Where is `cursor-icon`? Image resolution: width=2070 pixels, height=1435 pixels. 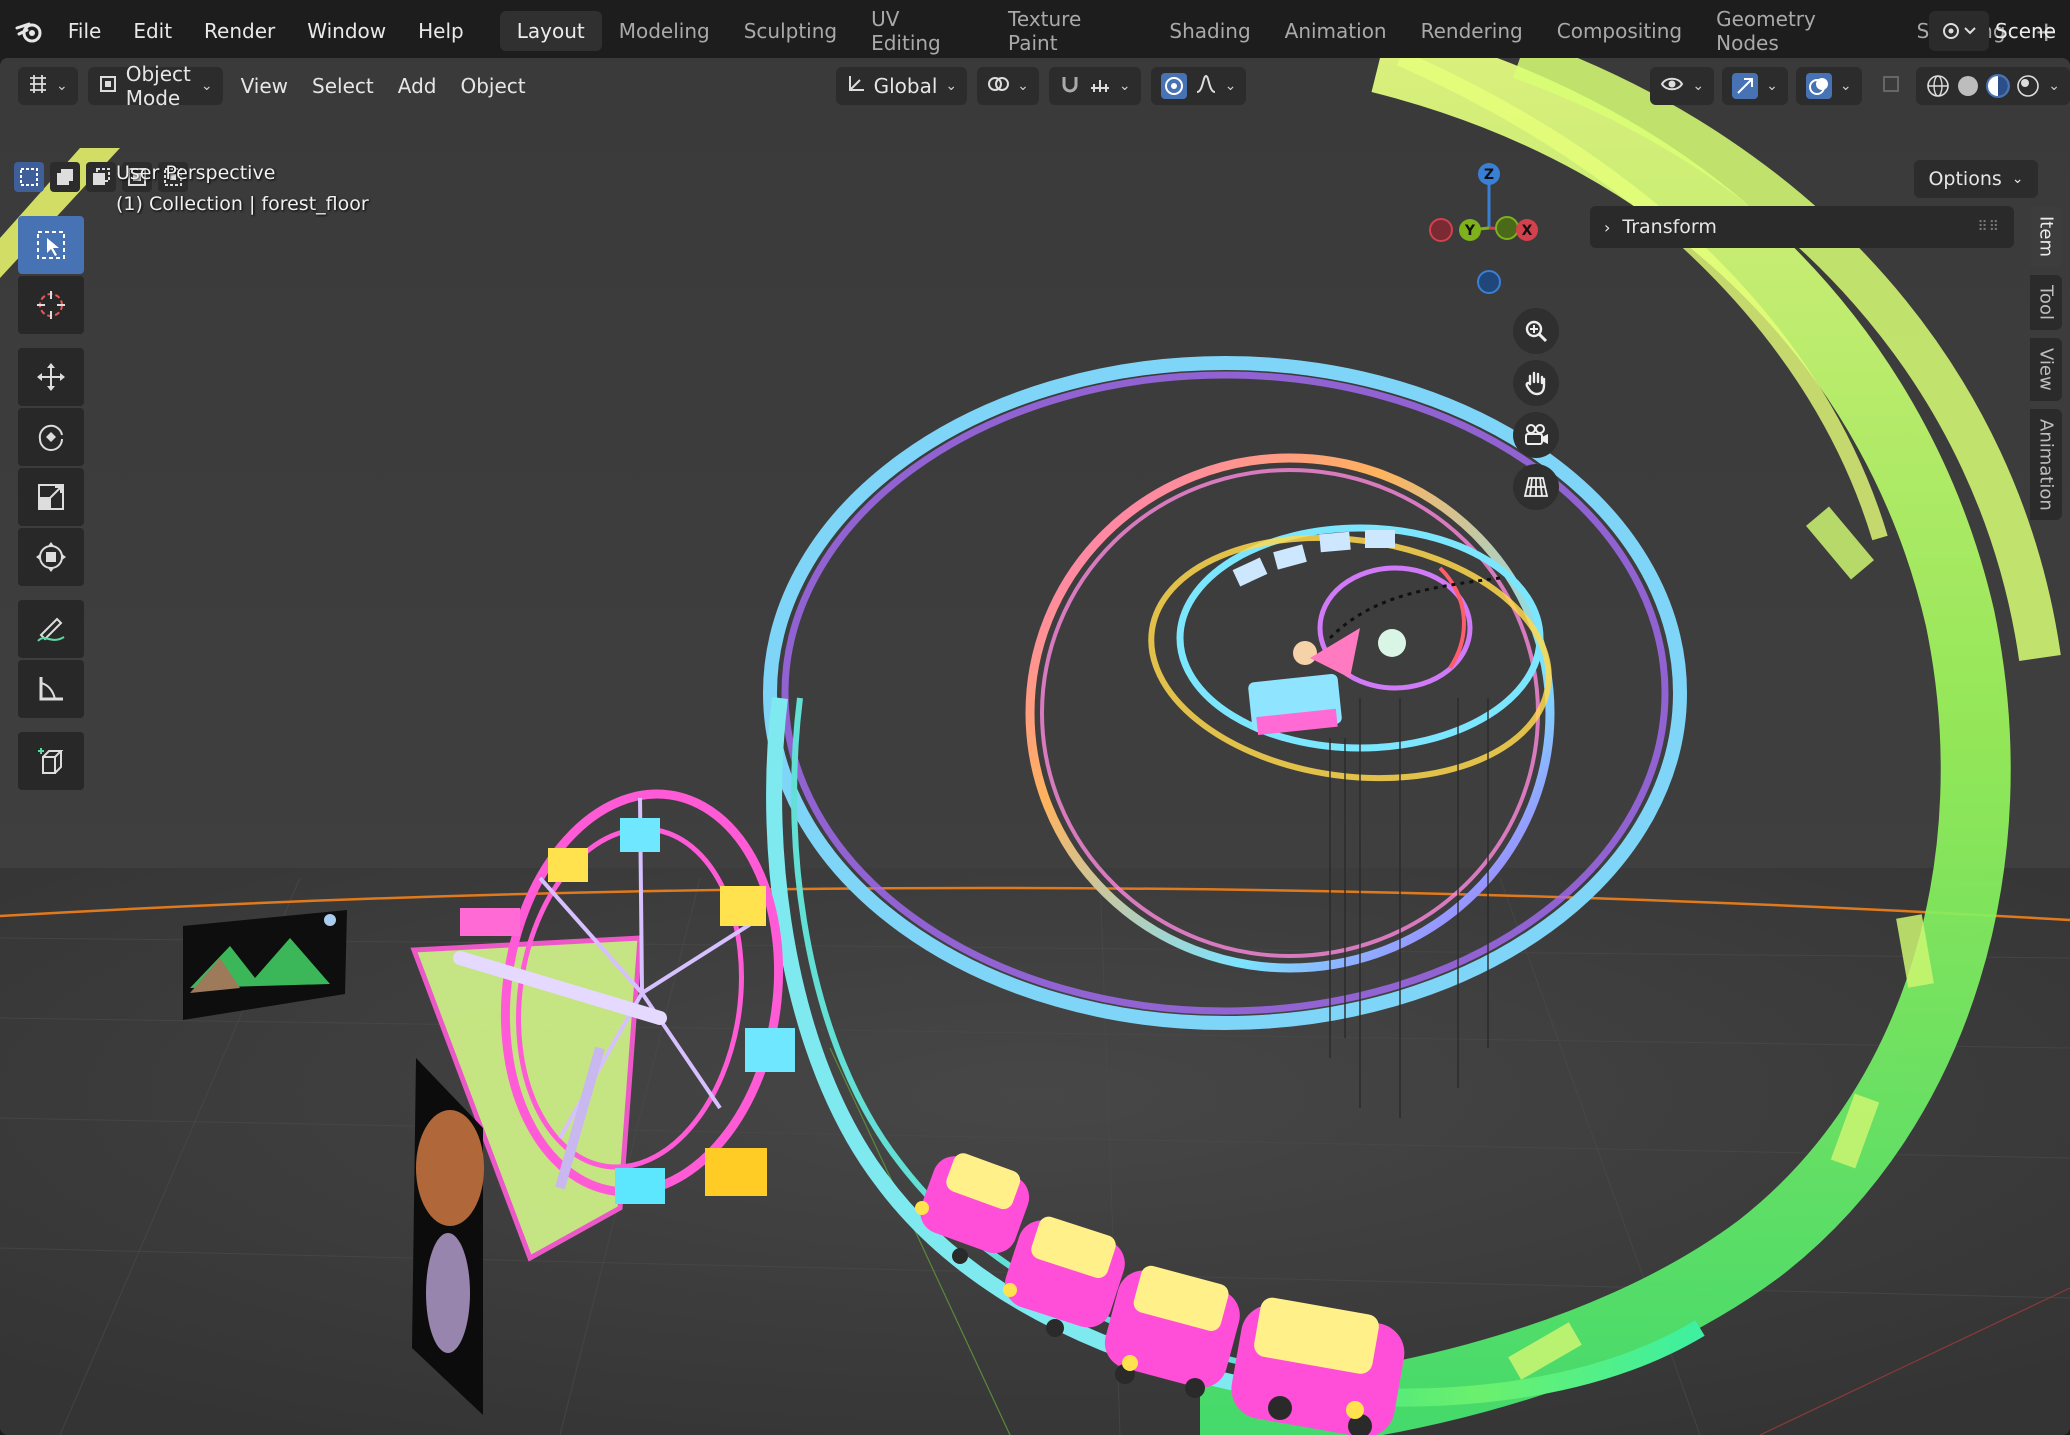
cursor-icon is located at coordinates (51, 305).